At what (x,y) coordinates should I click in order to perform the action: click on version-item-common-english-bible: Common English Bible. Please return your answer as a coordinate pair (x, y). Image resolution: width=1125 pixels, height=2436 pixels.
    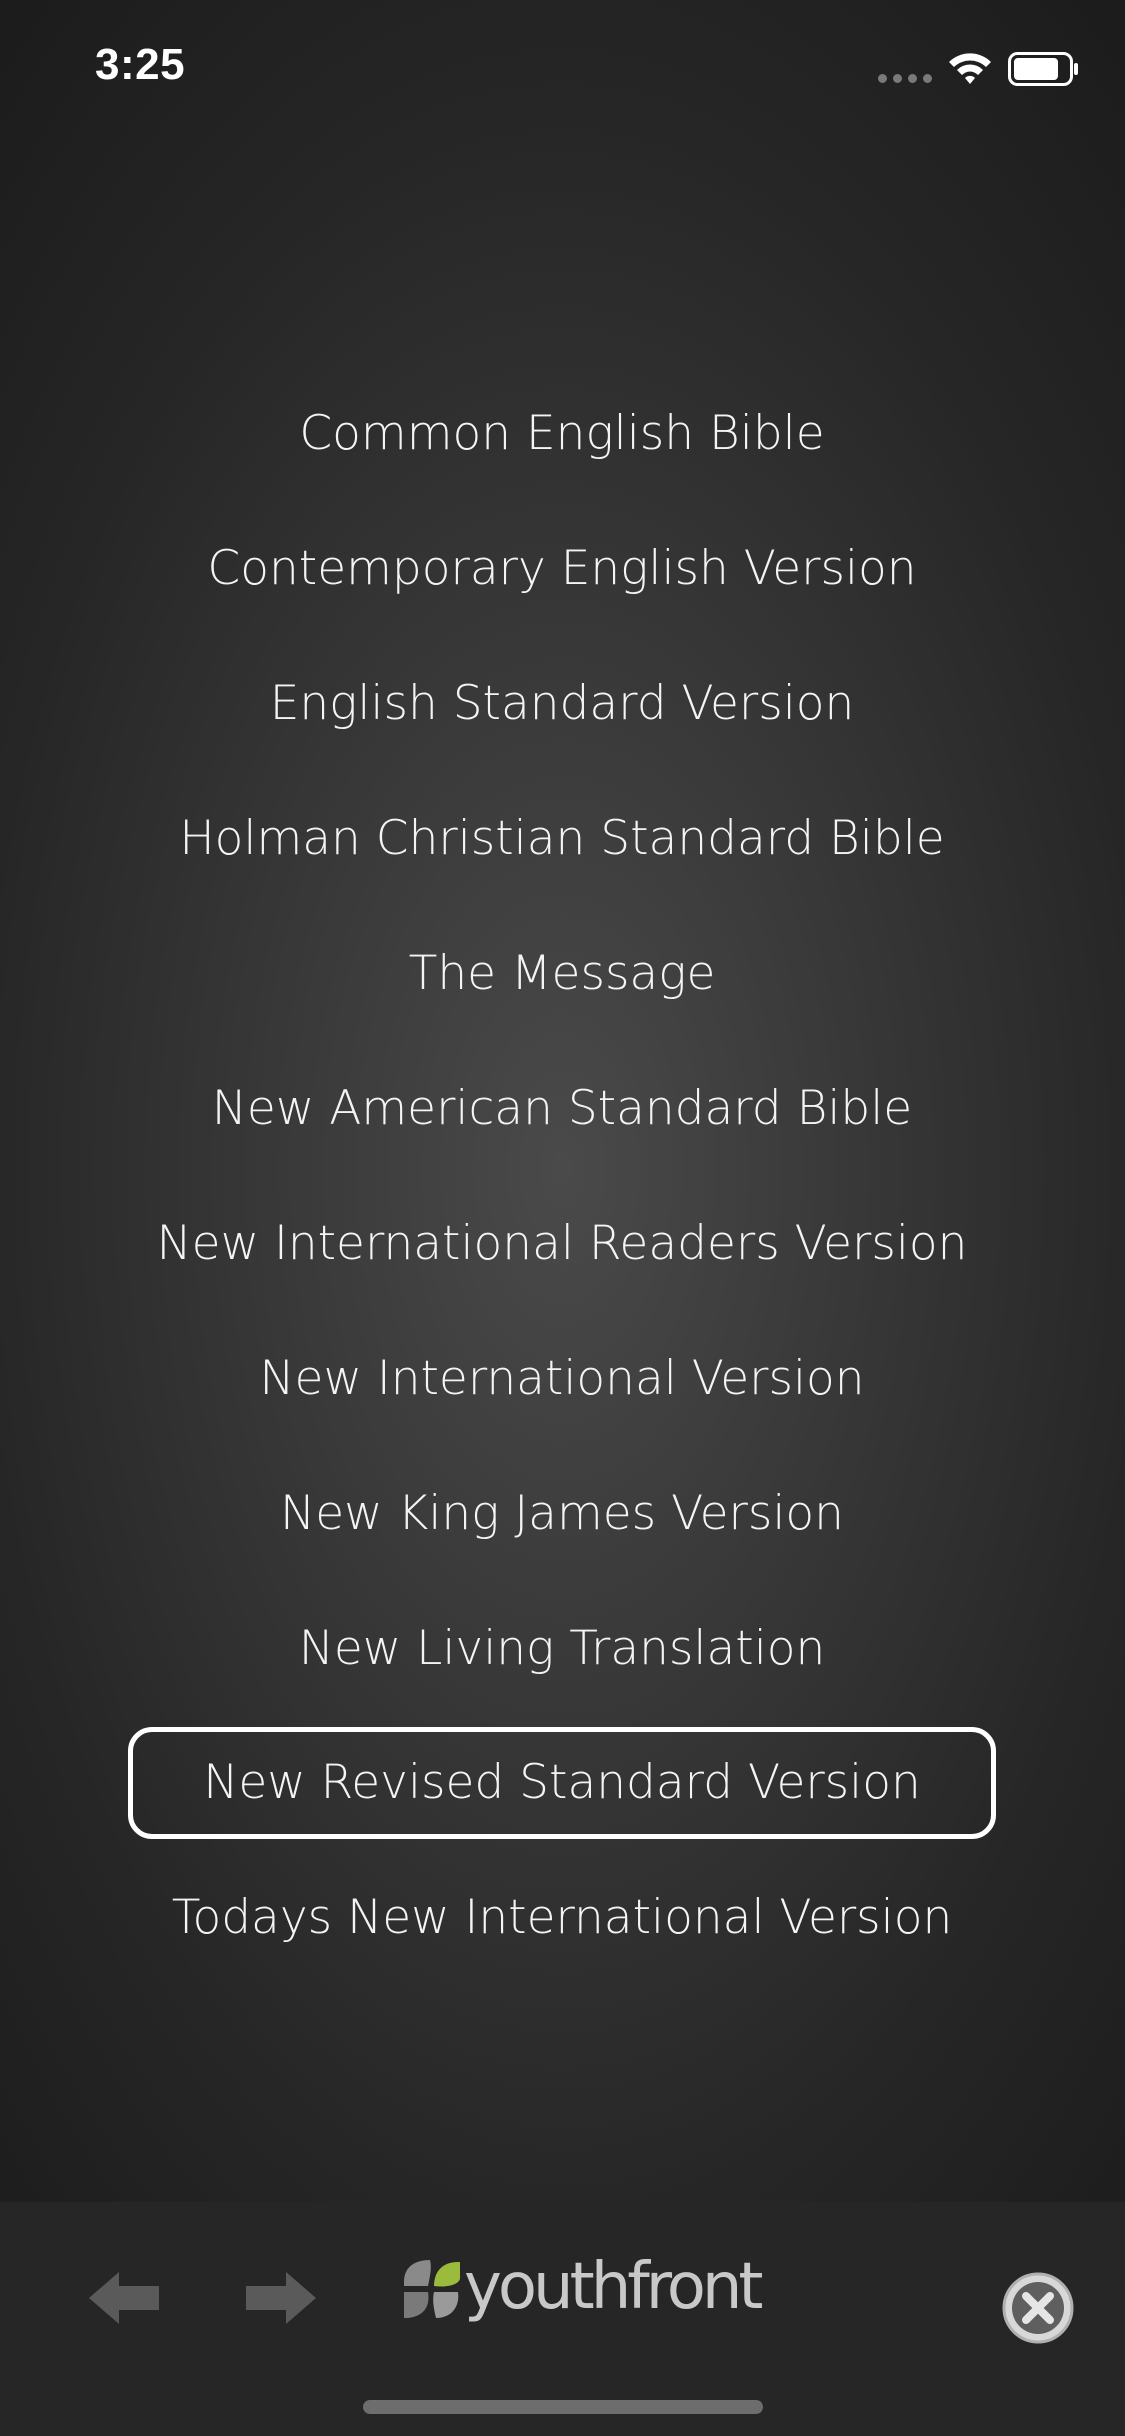
    Looking at the image, I should click on (562, 434).